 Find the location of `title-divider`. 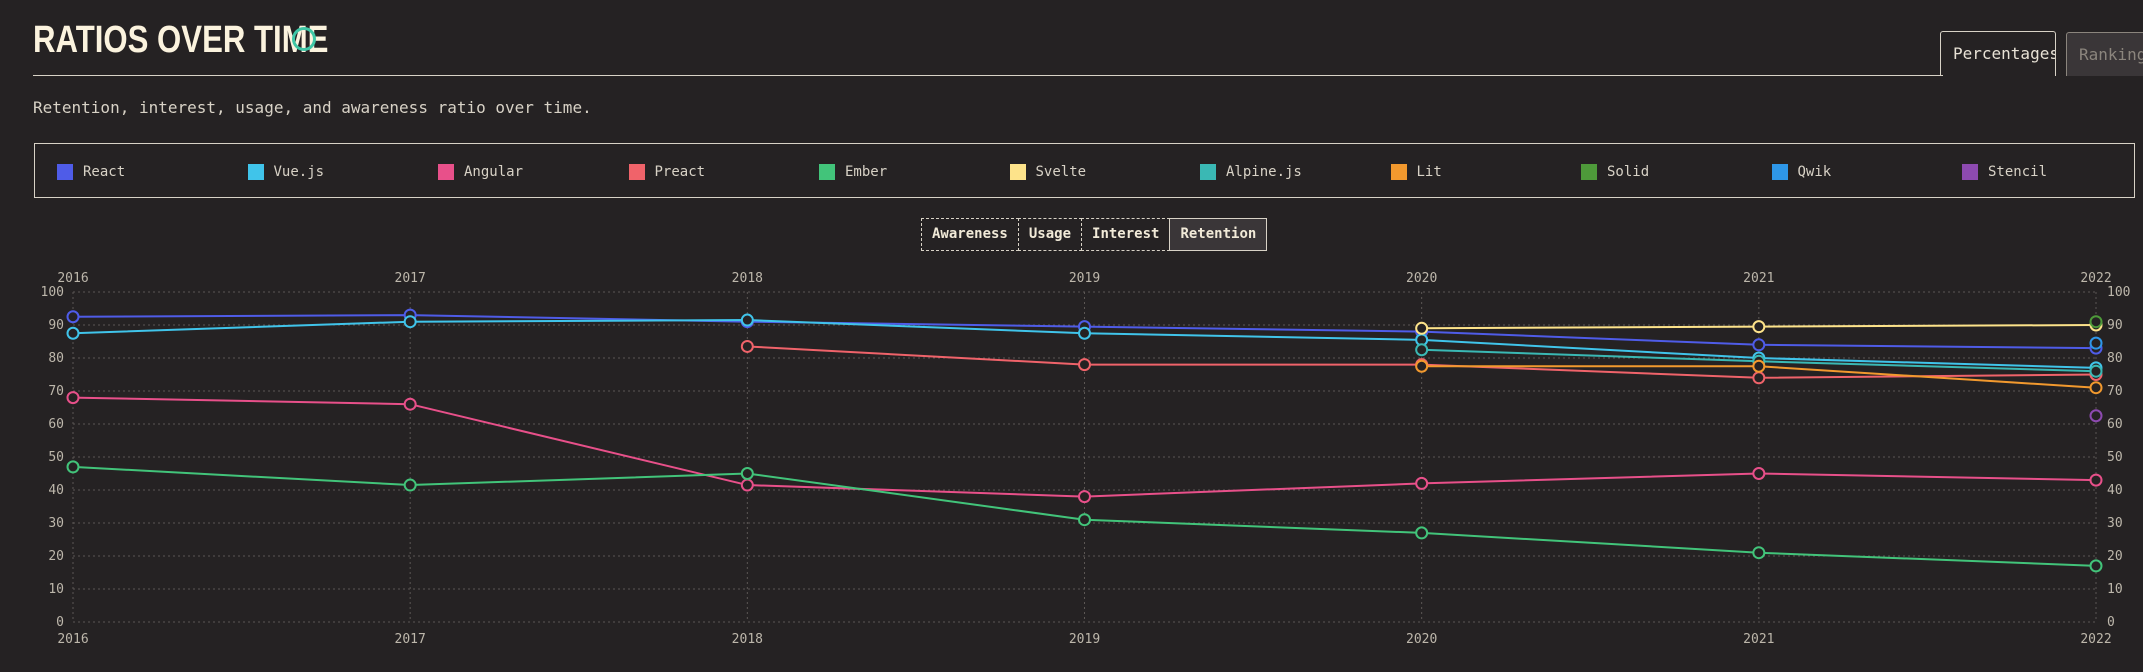

title-divider is located at coordinates (988, 75).